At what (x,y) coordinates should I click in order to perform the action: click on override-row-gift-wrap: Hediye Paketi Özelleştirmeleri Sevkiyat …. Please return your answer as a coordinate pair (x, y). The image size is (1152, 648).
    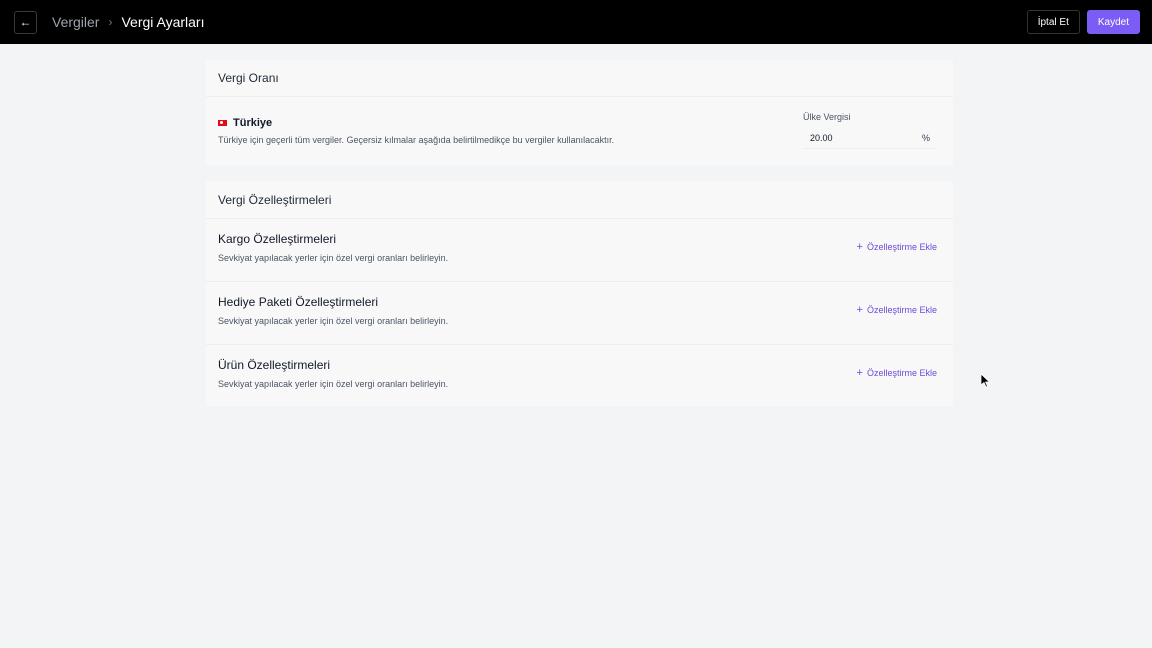
    Looking at the image, I should click on (579, 312).